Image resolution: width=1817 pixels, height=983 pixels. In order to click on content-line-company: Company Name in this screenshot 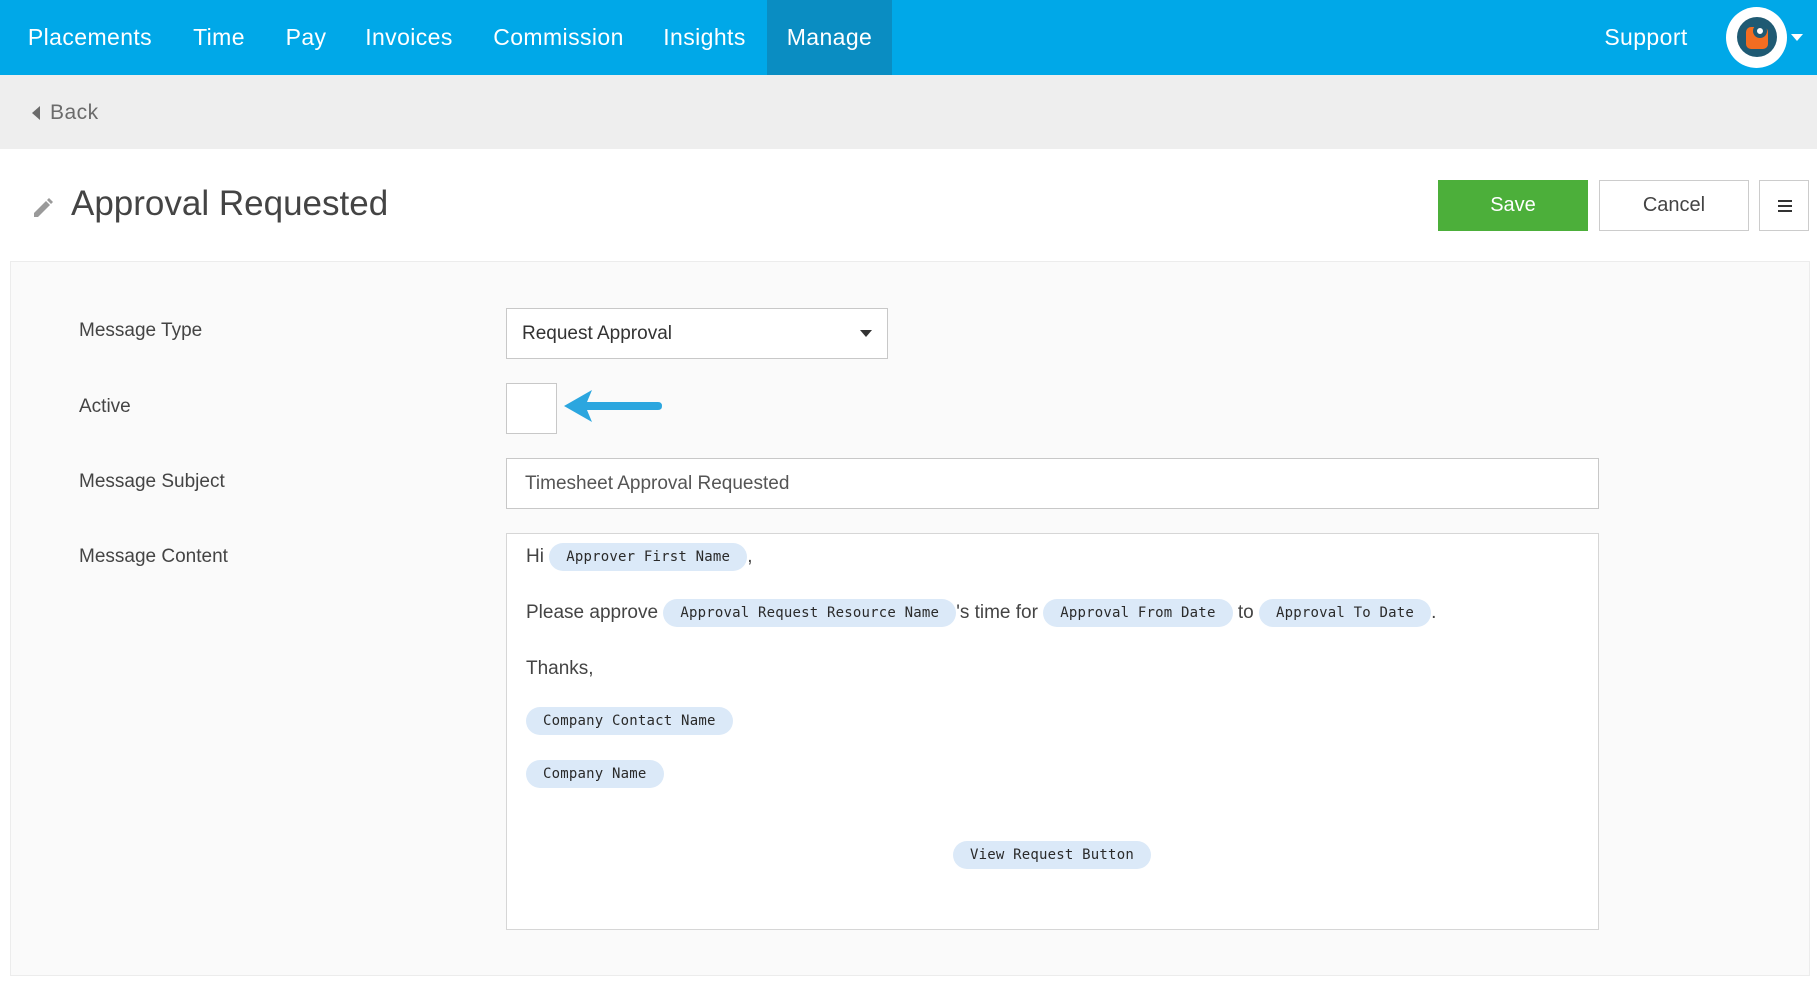, I will do `click(595, 774)`.